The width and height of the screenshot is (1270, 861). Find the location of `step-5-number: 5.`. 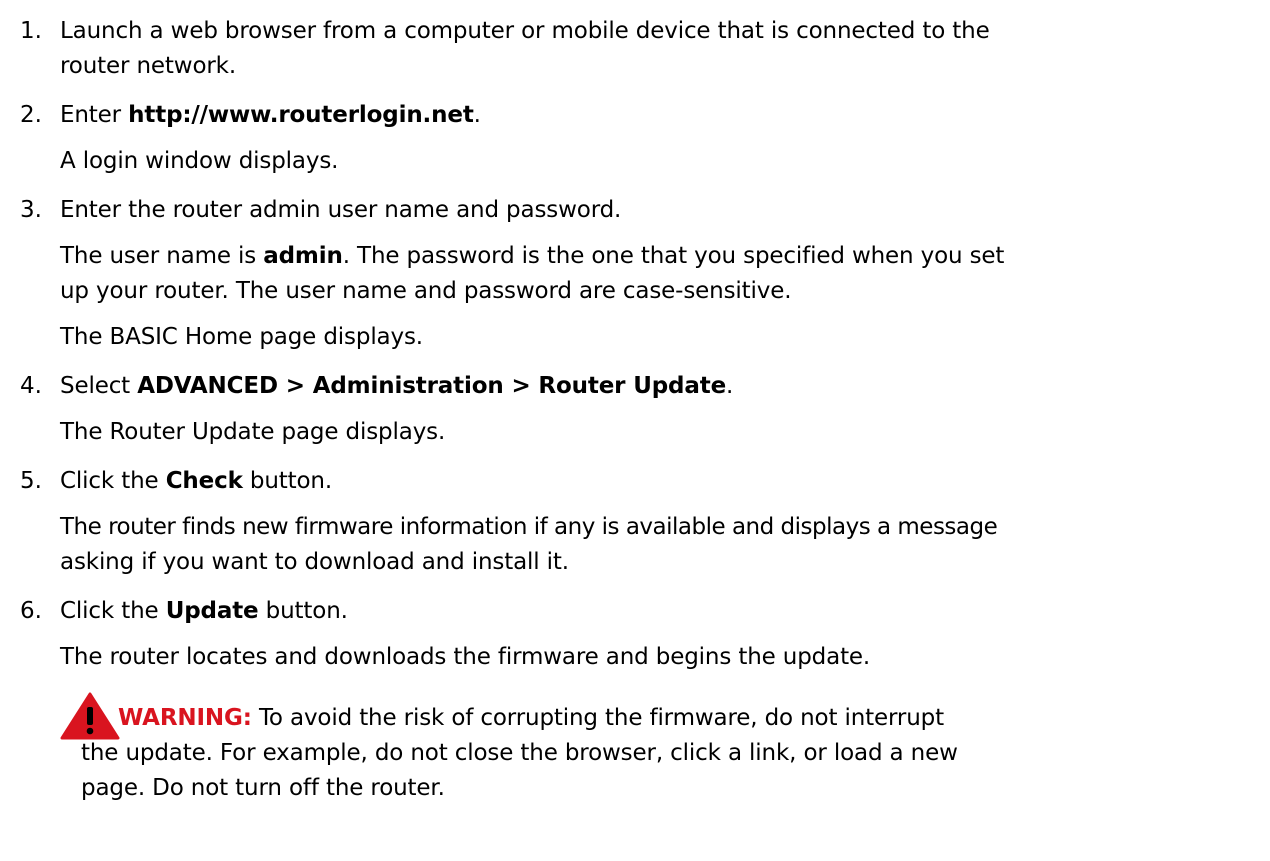

step-5-number: 5. is located at coordinates (31, 481).